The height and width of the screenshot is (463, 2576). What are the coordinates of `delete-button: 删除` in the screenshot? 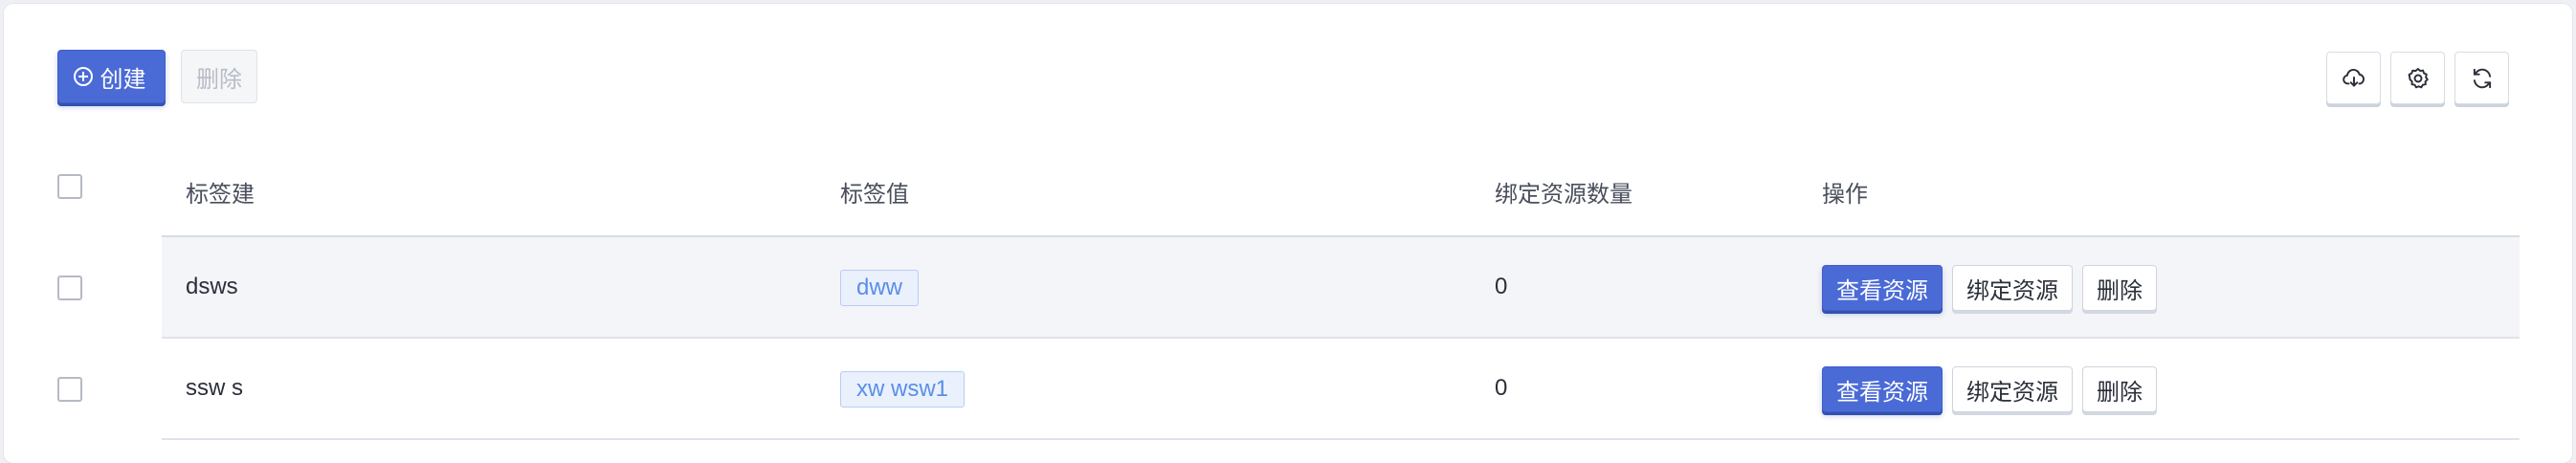 It's located at (219, 76).